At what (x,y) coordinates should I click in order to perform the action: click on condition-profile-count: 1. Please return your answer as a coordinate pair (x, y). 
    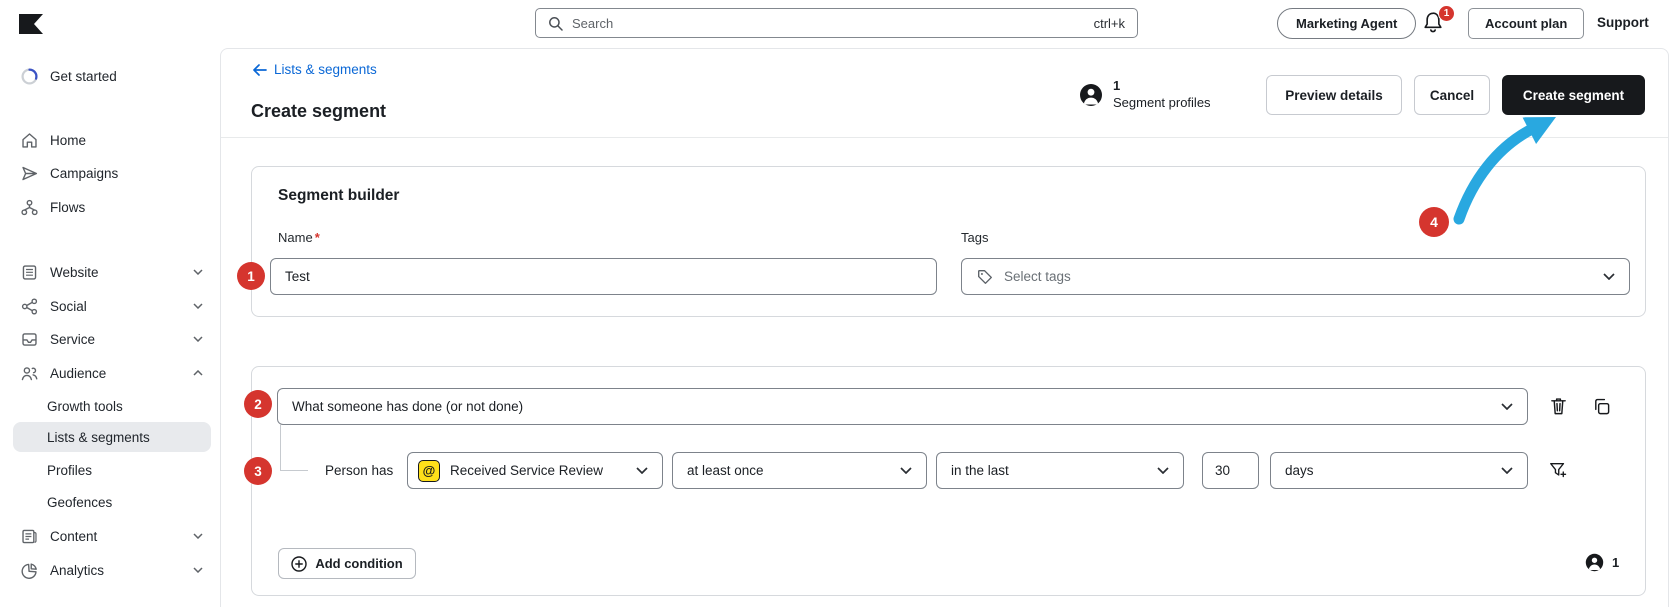
    Looking at the image, I should click on (1602, 562).